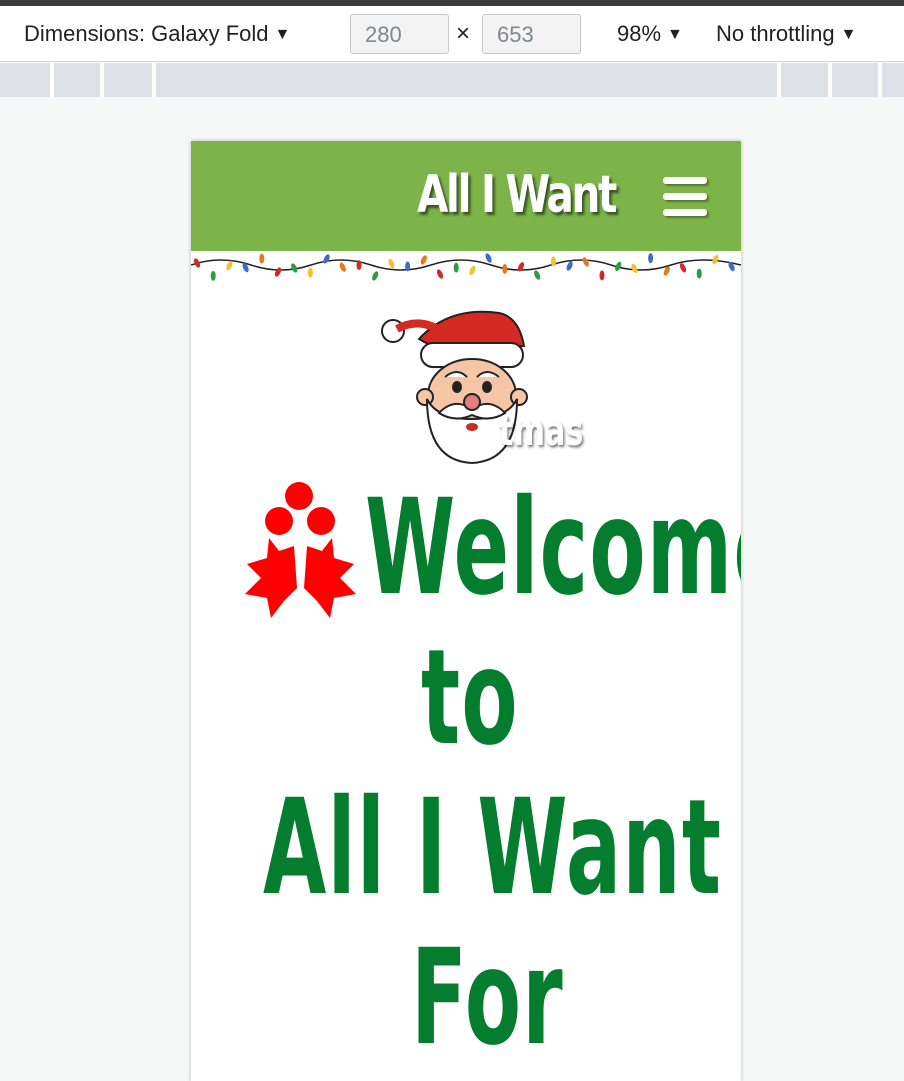 Image resolution: width=904 pixels, height=1081 pixels. I want to click on holly-icon, so click(300, 550).